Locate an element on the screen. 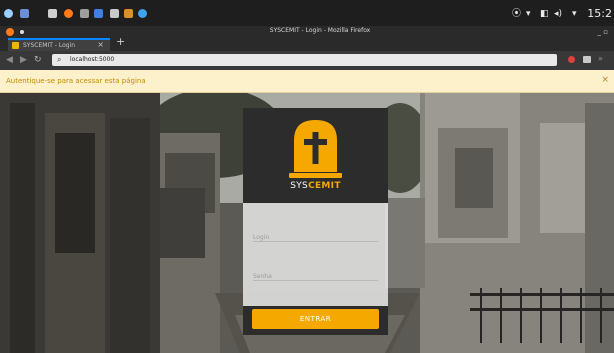 The width and height of the screenshot is (614, 353). apps-menu-icon is located at coordinates (8, 13).